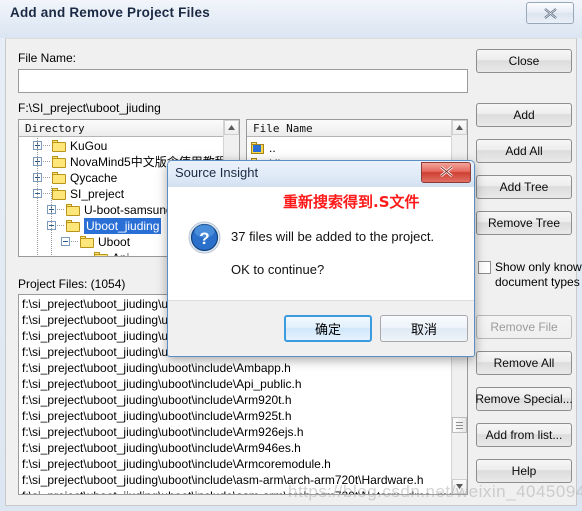  I want to click on add-all-button: Add All, so click(524, 151).